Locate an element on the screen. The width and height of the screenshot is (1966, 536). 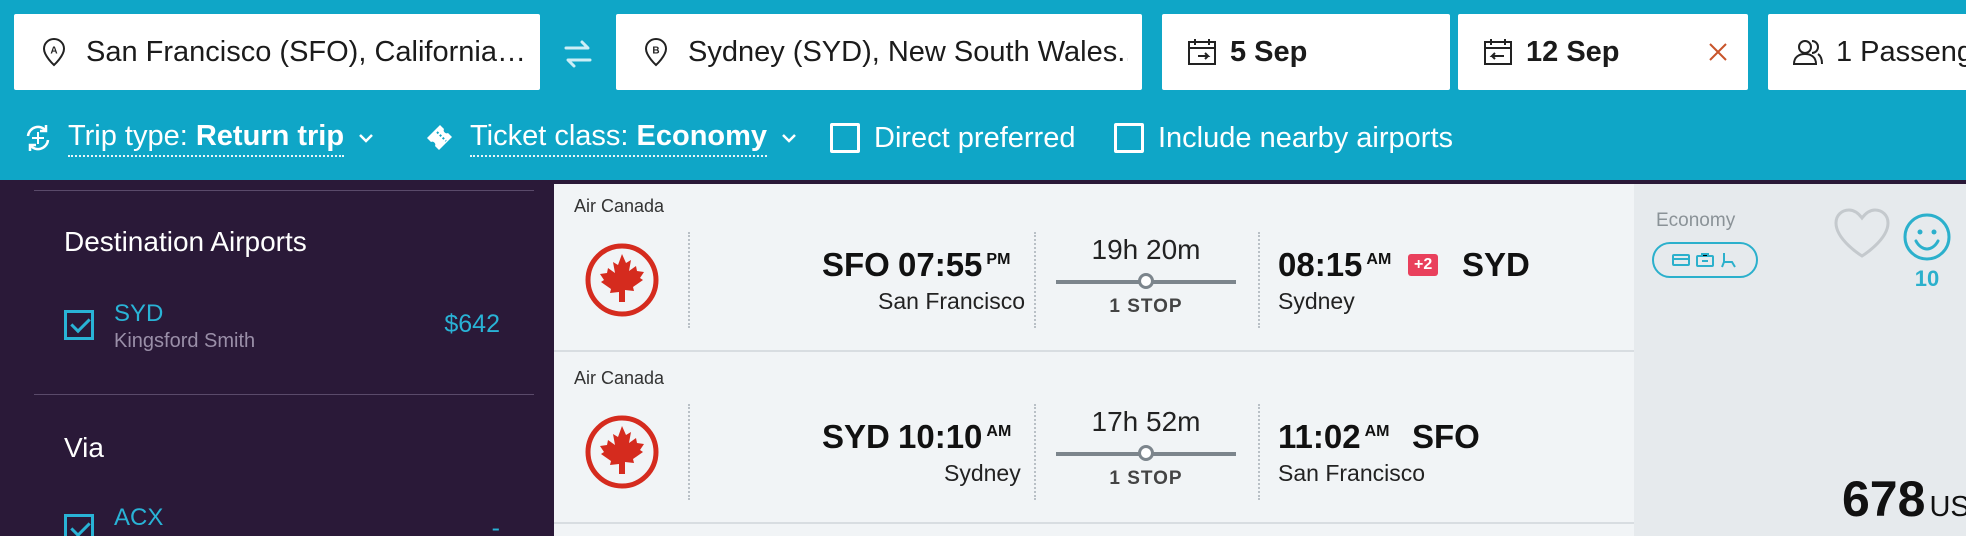
smiley-icon is located at coordinates (1927, 237).